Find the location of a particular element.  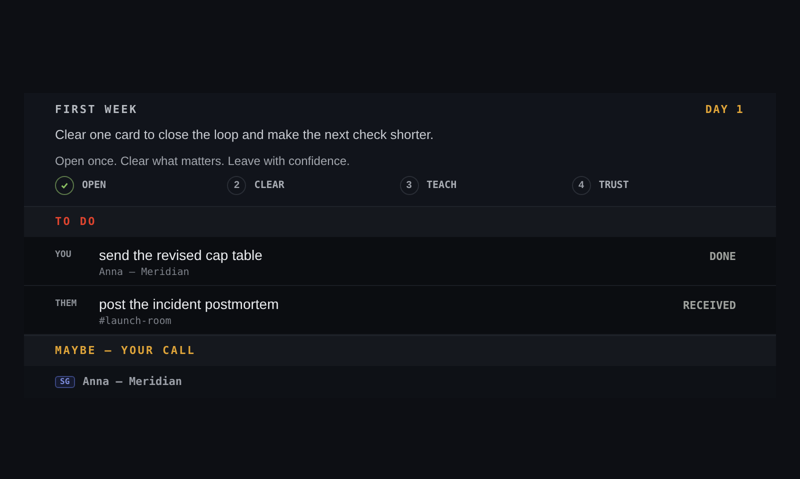

step-number: 3 is located at coordinates (409, 185).